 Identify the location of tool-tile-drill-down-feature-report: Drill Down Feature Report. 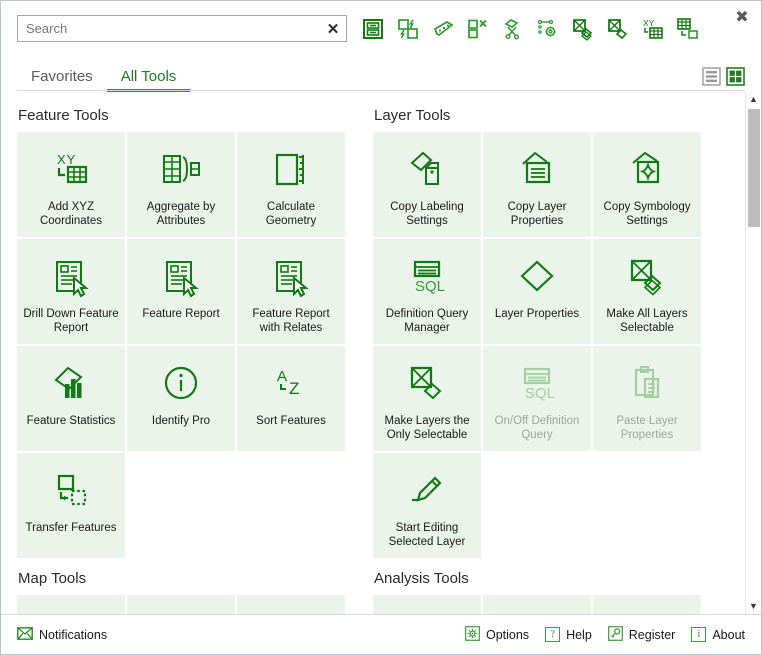
(71, 291).